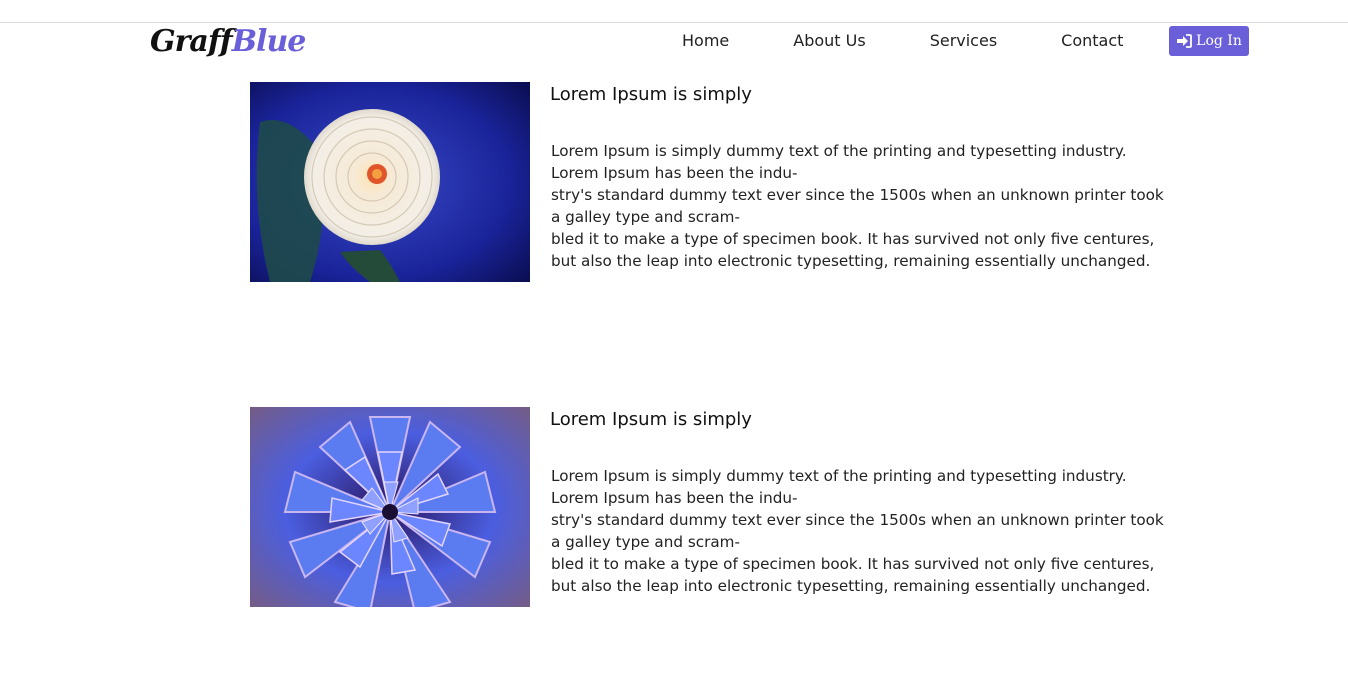  I want to click on white-dahlia-image, so click(390, 182).